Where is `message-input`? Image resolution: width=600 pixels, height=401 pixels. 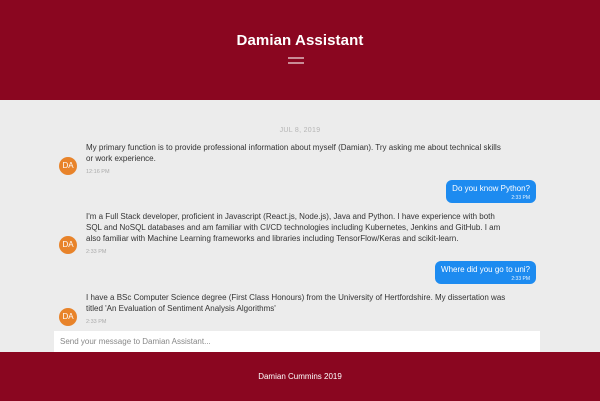
message-input is located at coordinates (297, 341).